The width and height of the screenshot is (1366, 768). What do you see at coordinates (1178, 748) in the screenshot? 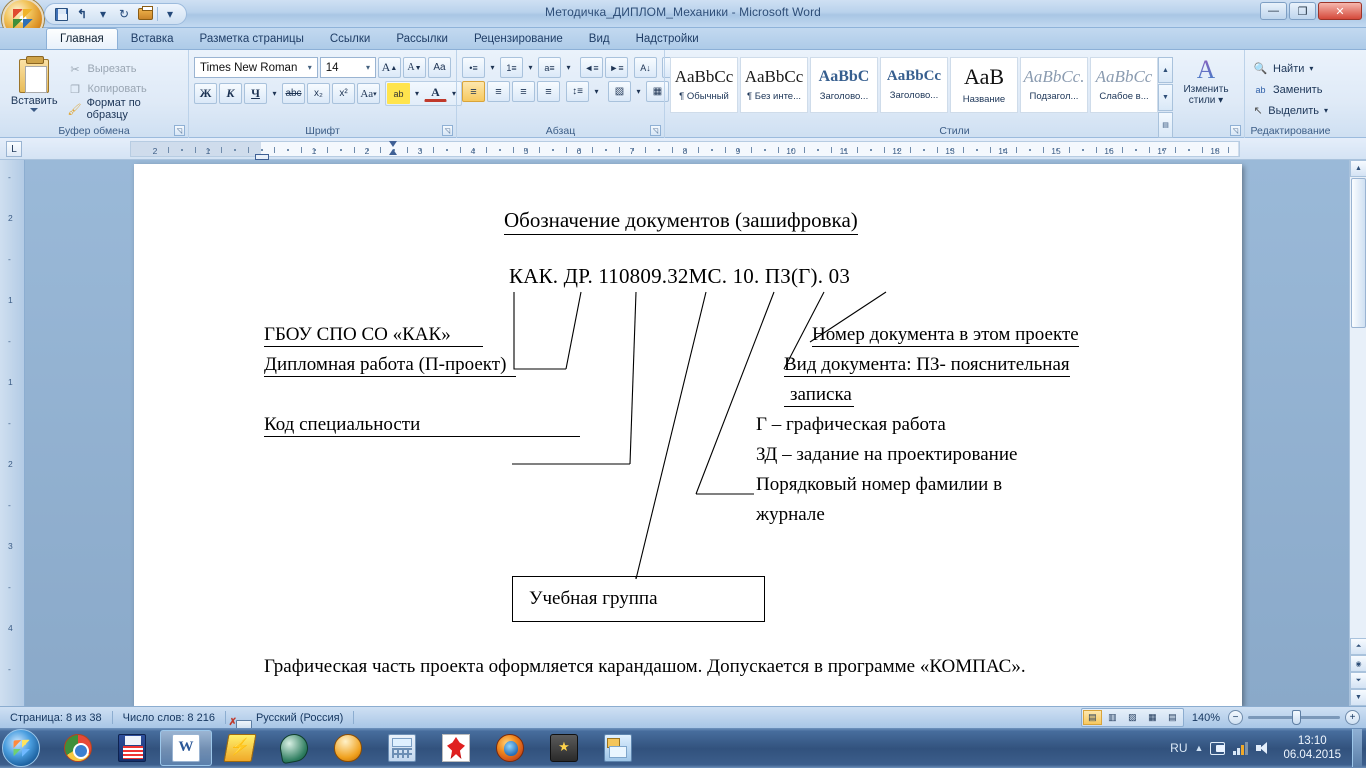
I see `language-tray: RU` at bounding box center [1178, 748].